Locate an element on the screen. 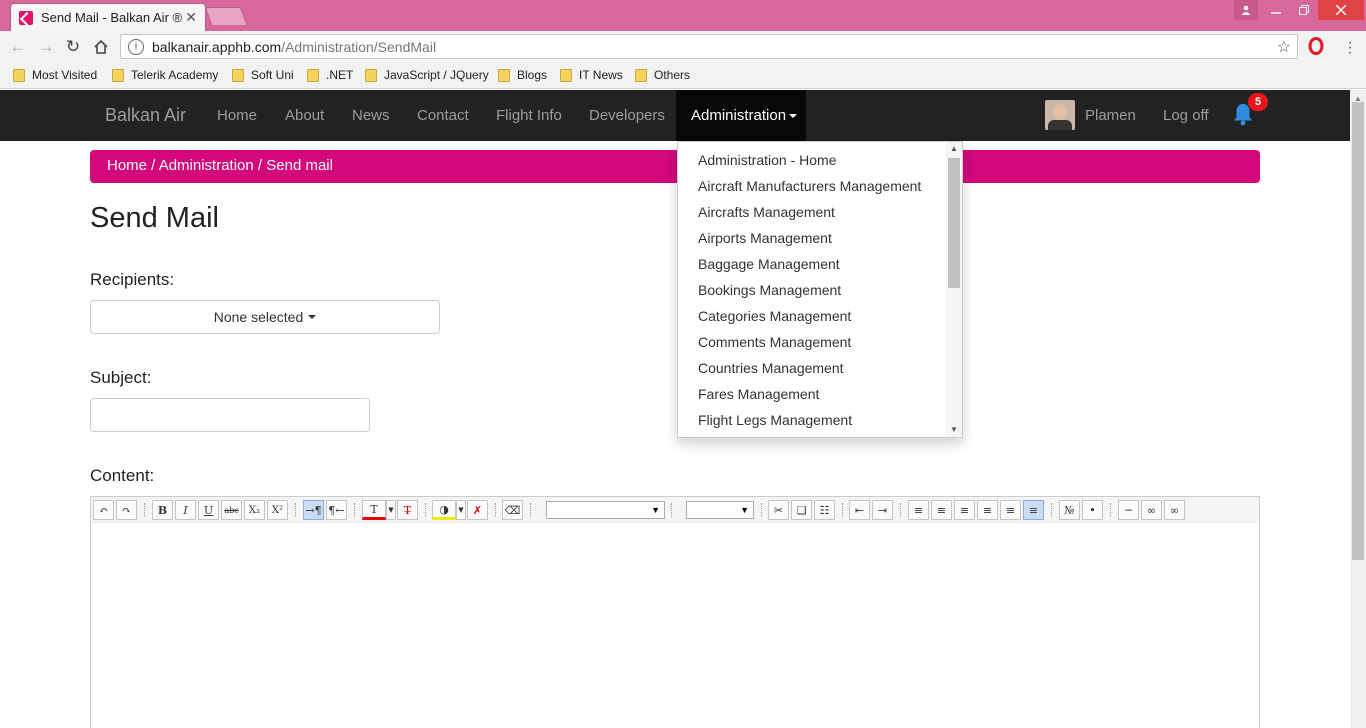 The image size is (1366, 728). ltr-icon: →¶ is located at coordinates (313, 510).